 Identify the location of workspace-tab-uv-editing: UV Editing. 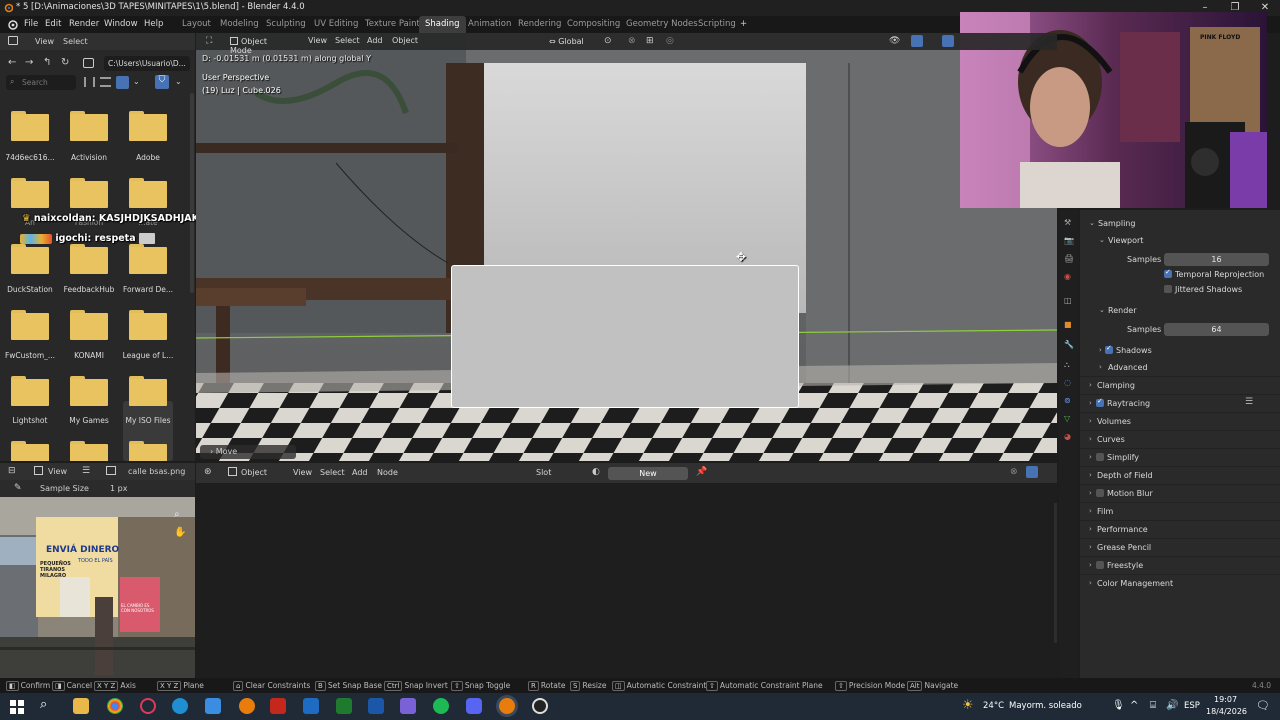
(336, 24).